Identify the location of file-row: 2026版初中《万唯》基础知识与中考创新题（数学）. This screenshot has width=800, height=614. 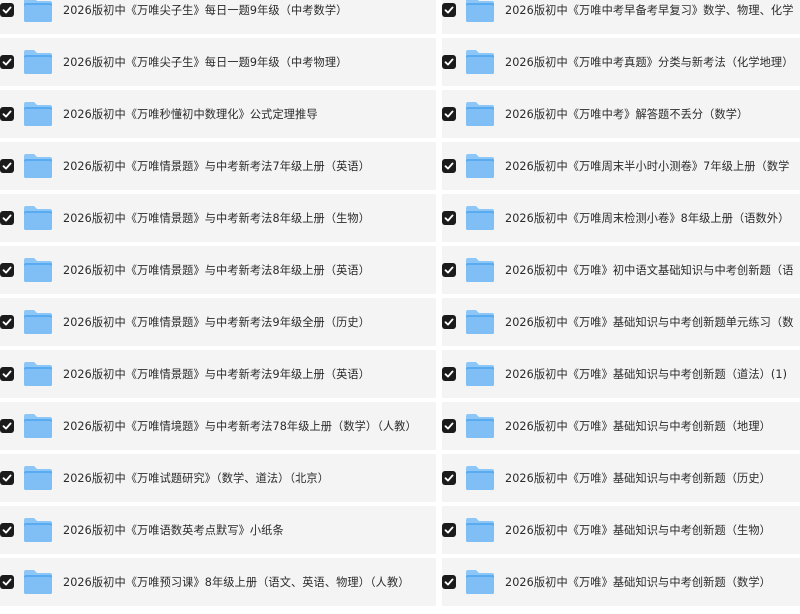
(621, 584).